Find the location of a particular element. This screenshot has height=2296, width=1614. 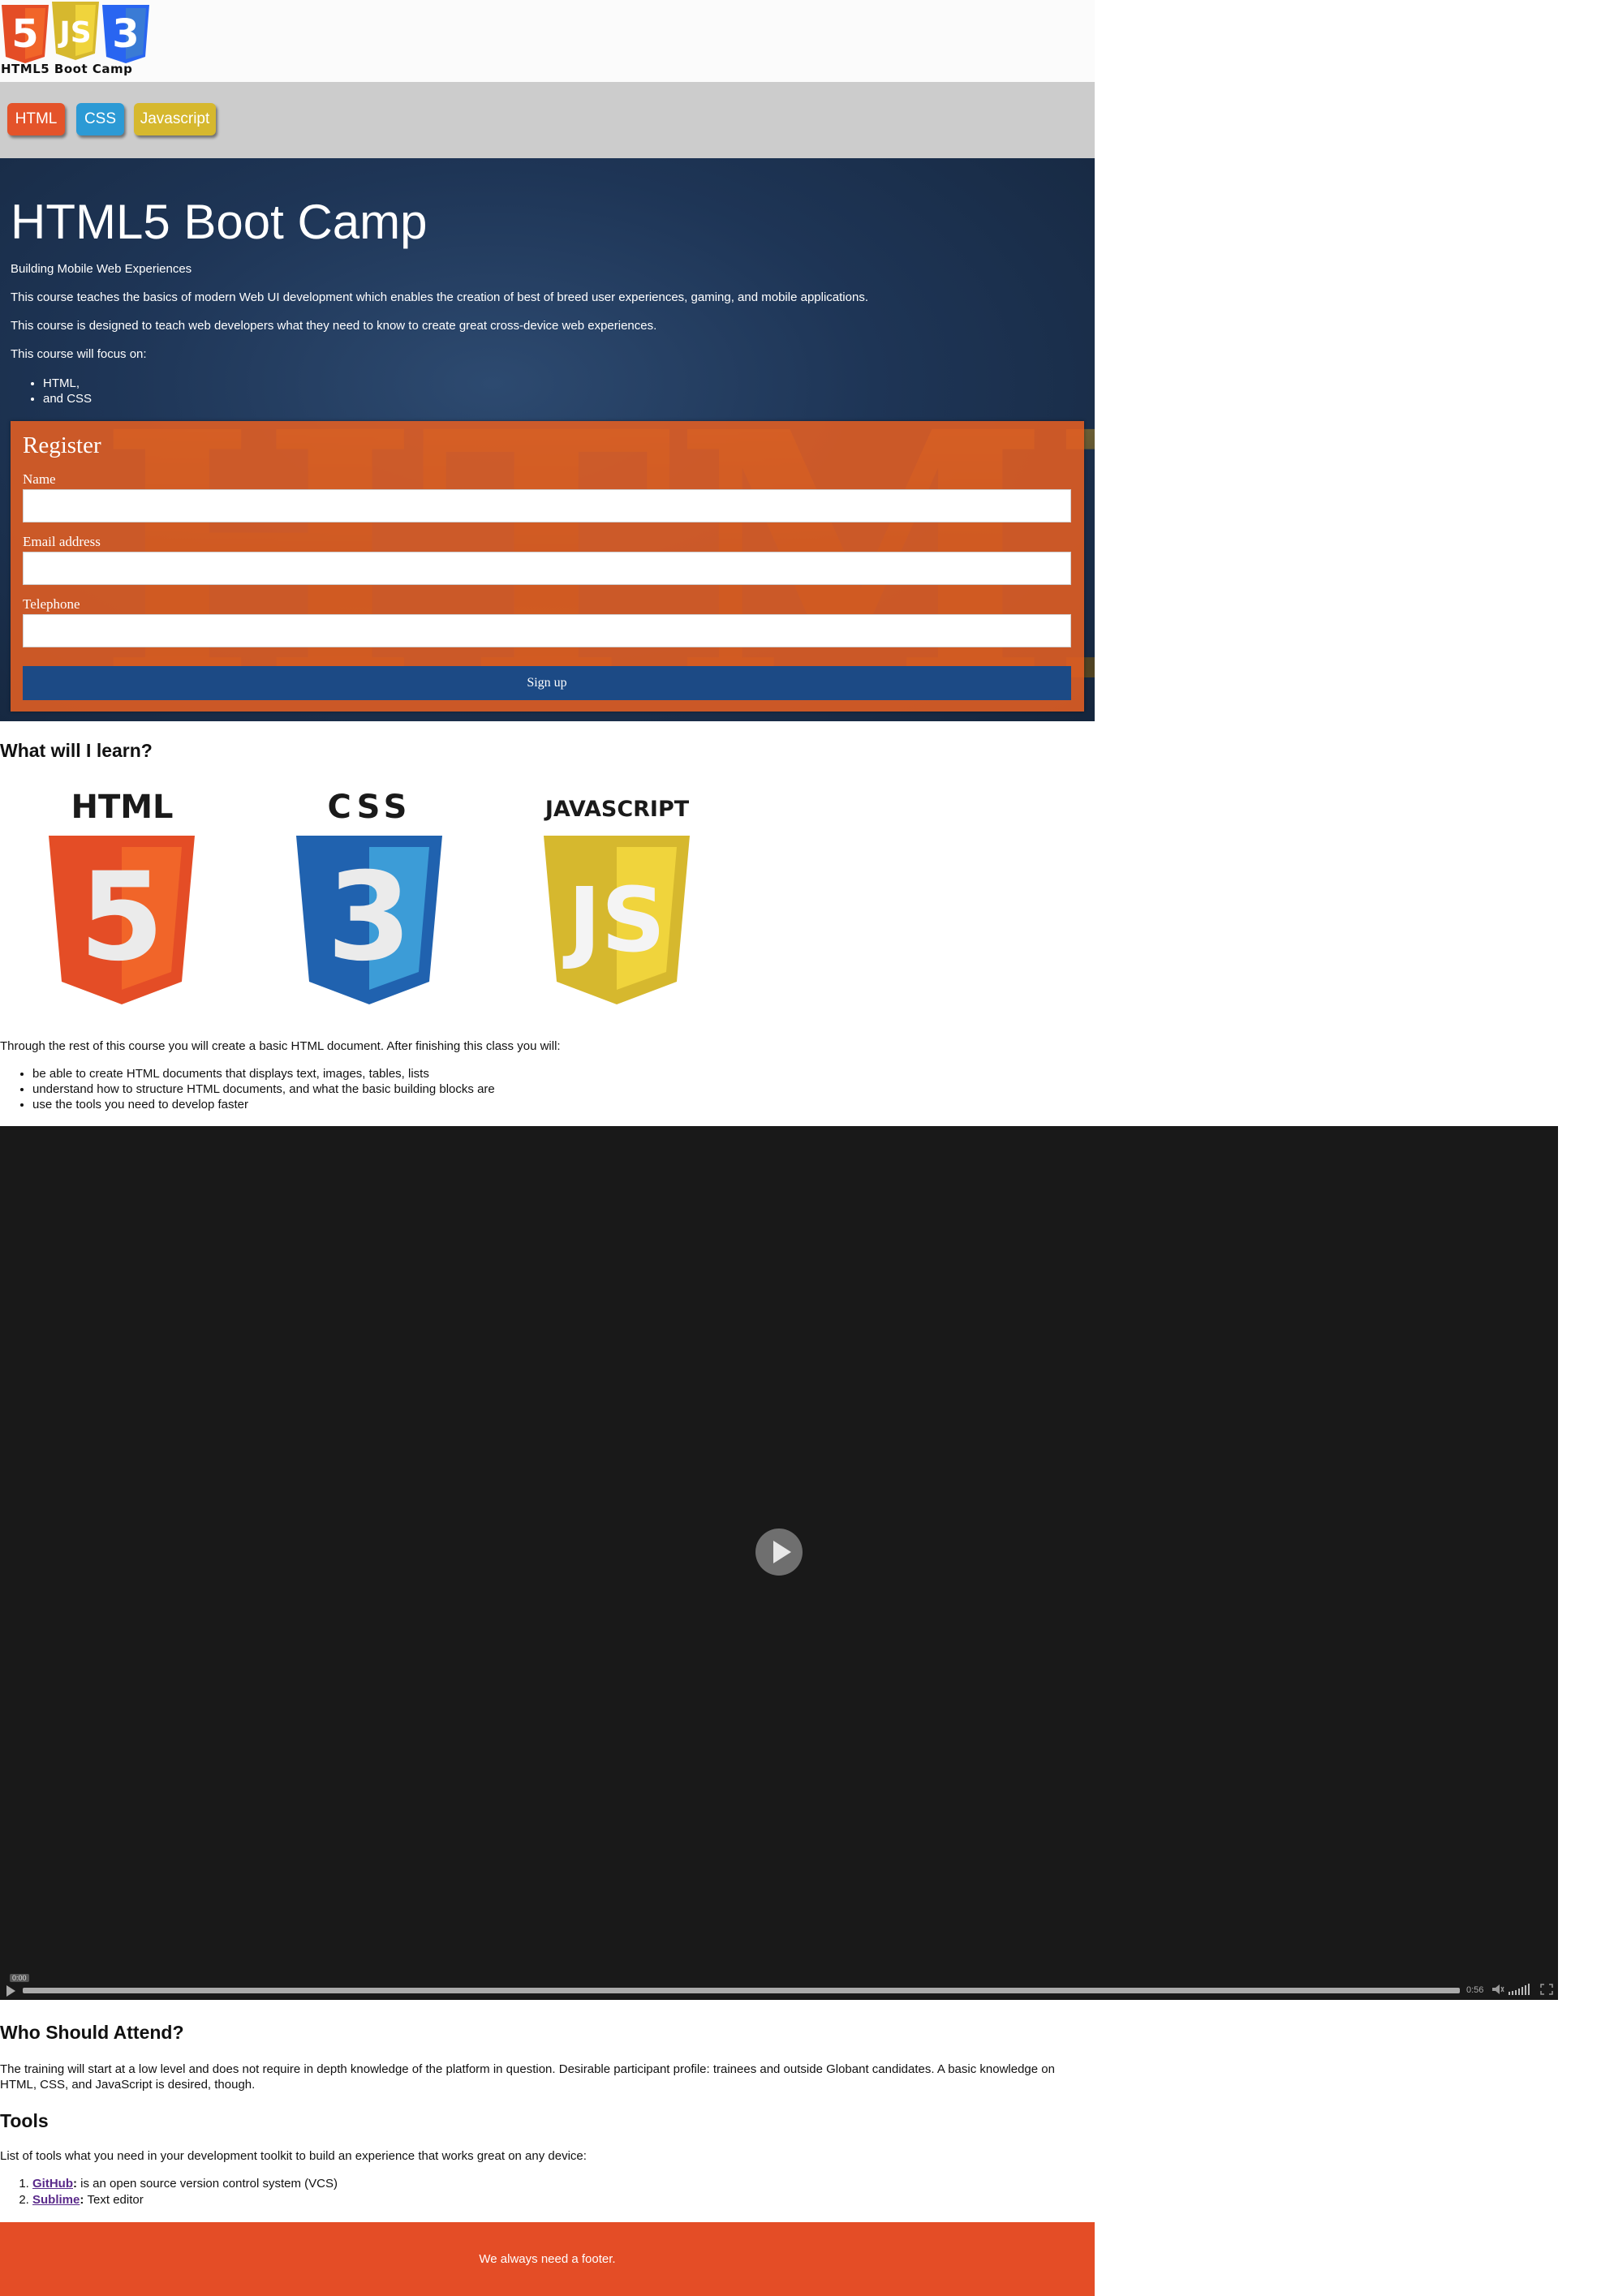

focus-item: HTML, is located at coordinates (67, 383).